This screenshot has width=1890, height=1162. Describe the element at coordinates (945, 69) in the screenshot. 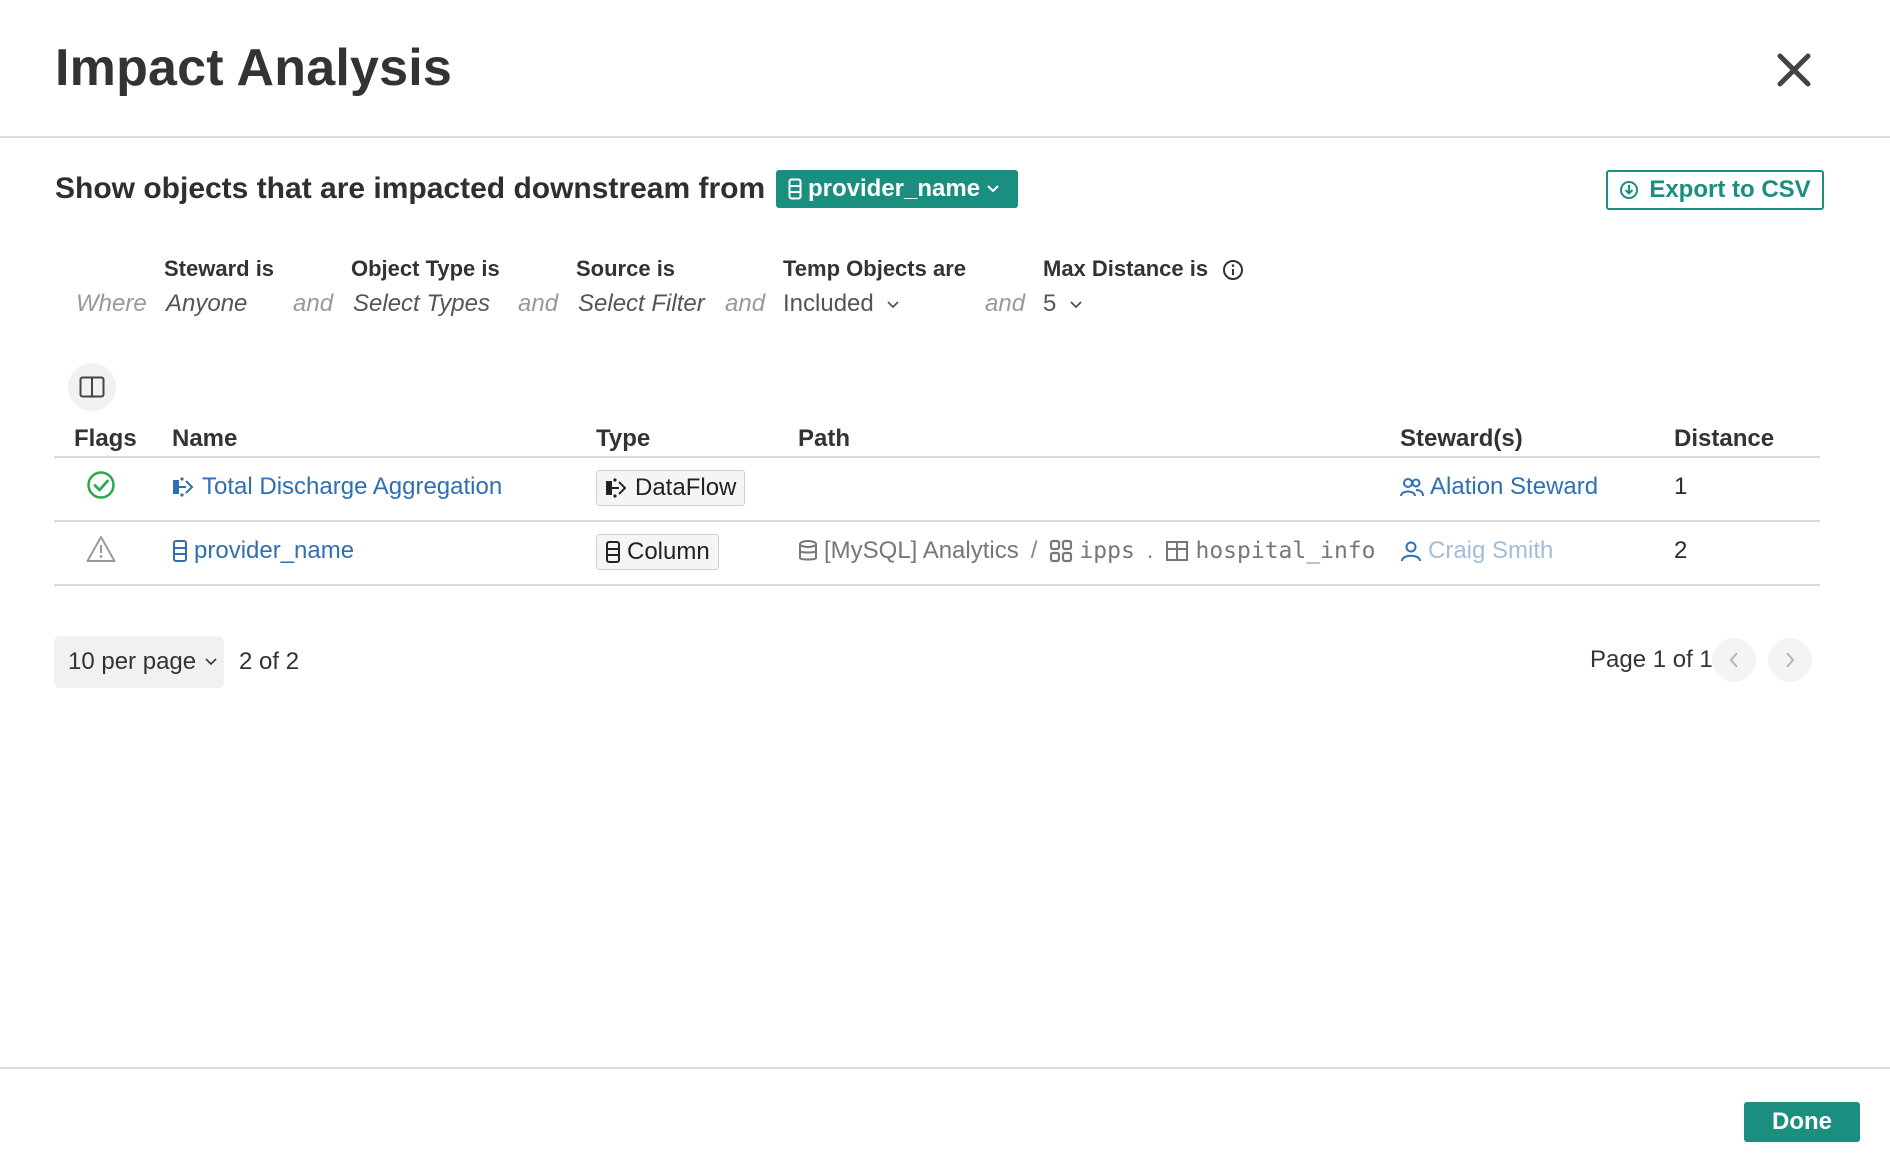

I see `dialog-header: Impact Analysis` at that location.